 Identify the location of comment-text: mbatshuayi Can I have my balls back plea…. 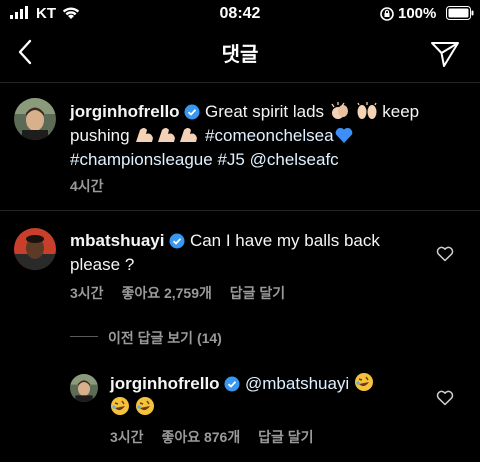
(240, 253).